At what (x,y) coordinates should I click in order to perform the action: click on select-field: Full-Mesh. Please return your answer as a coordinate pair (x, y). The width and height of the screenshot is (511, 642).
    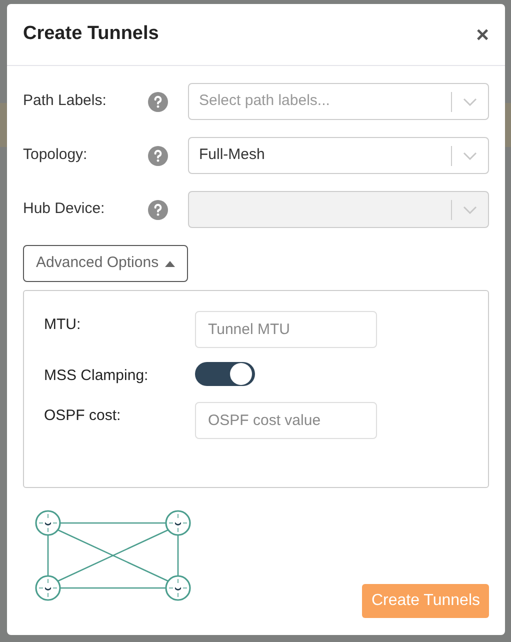
    Looking at the image, I should click on (338, 155).